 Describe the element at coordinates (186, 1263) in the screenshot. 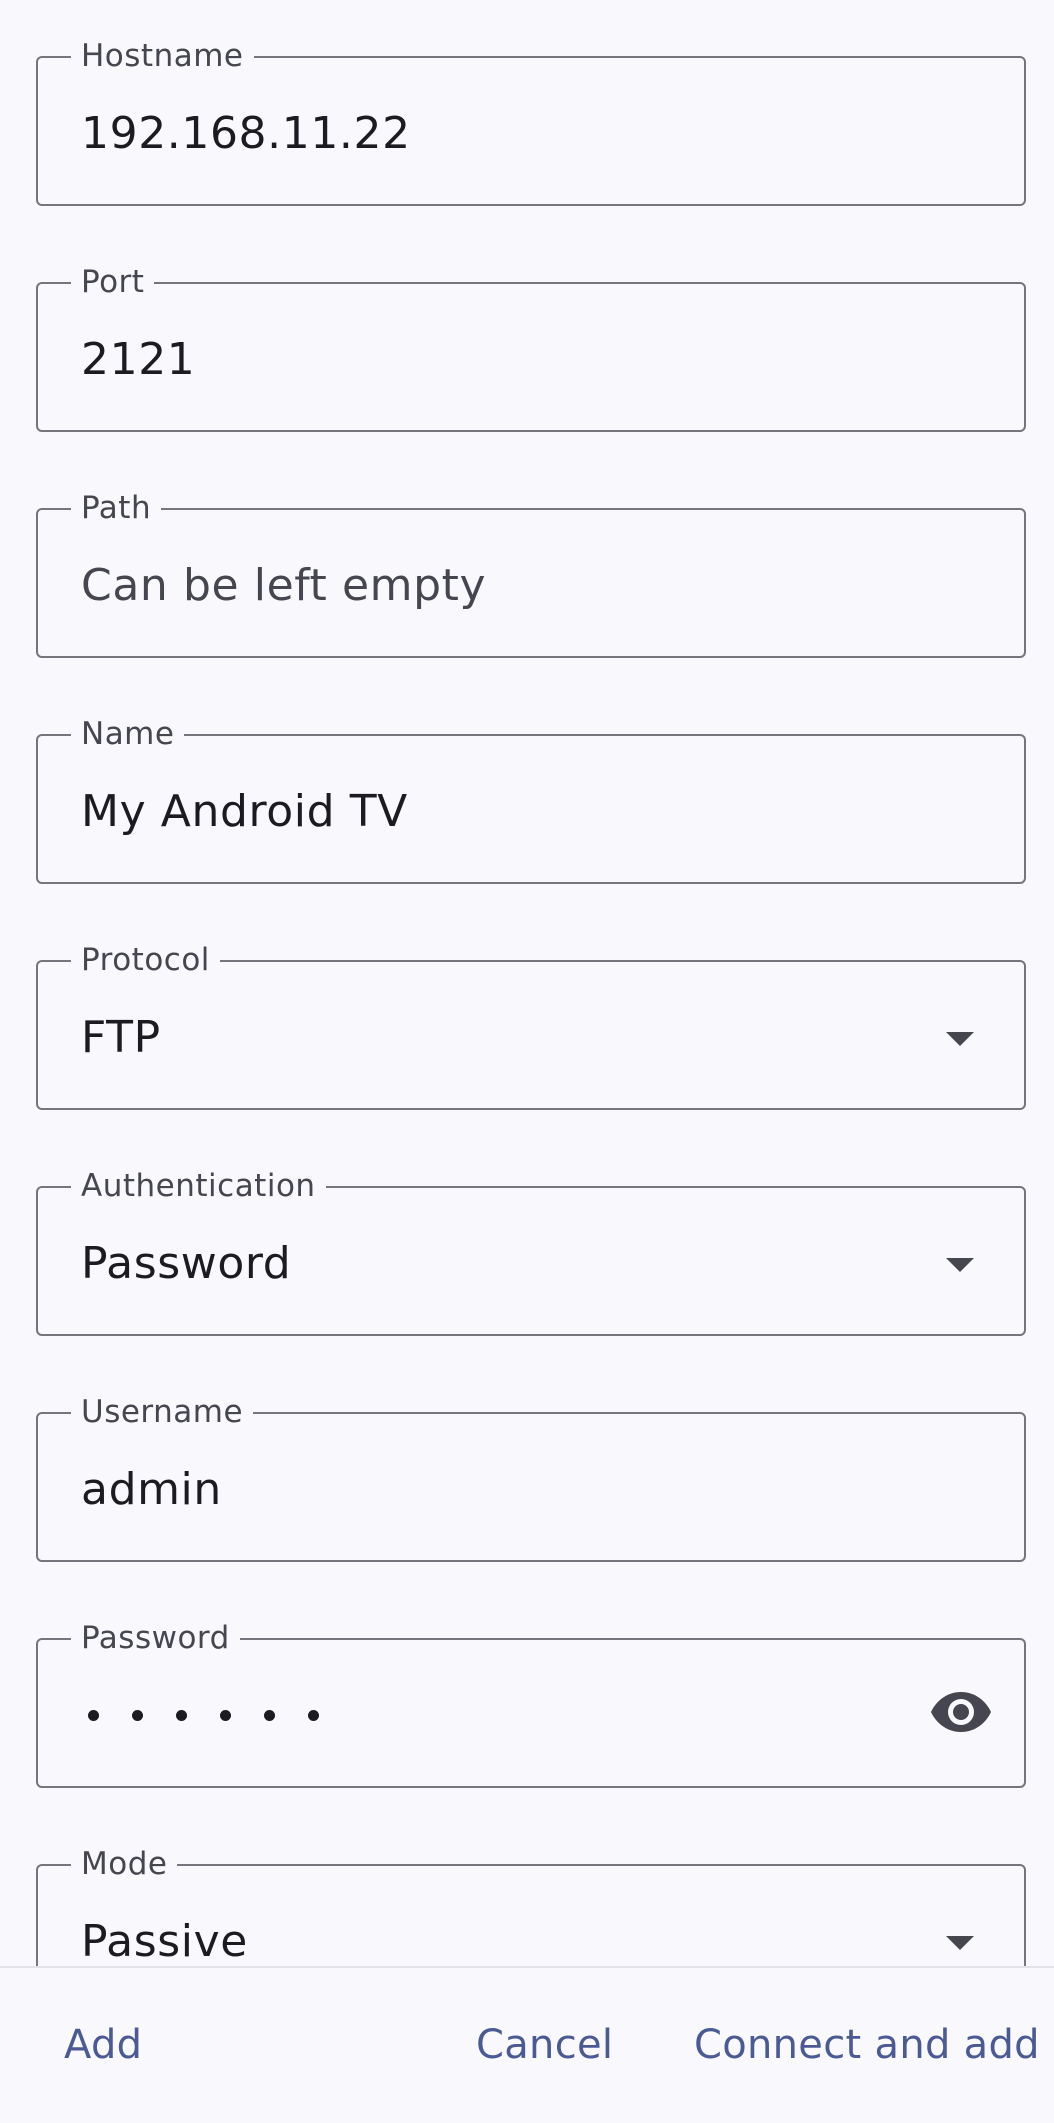

I see `authentication-value: Password` at that location.